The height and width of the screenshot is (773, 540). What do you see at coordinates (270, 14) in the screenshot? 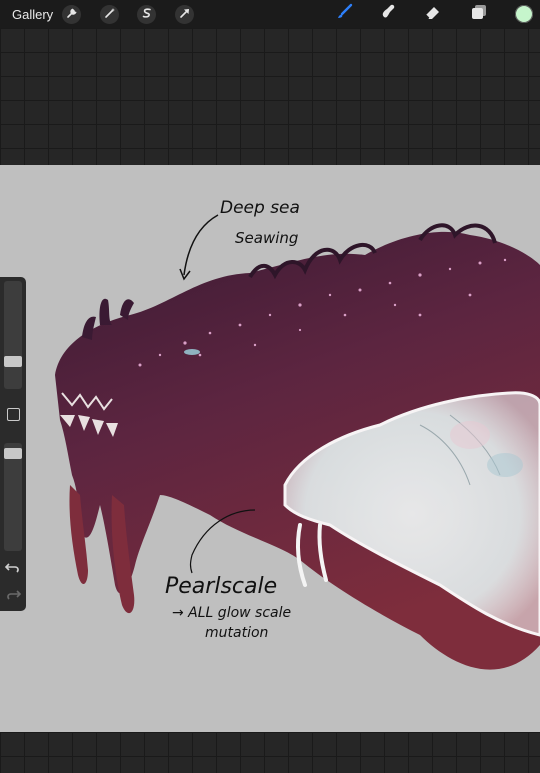
I see `top-toolbar: Gallery` at bounding box center [270, 14].